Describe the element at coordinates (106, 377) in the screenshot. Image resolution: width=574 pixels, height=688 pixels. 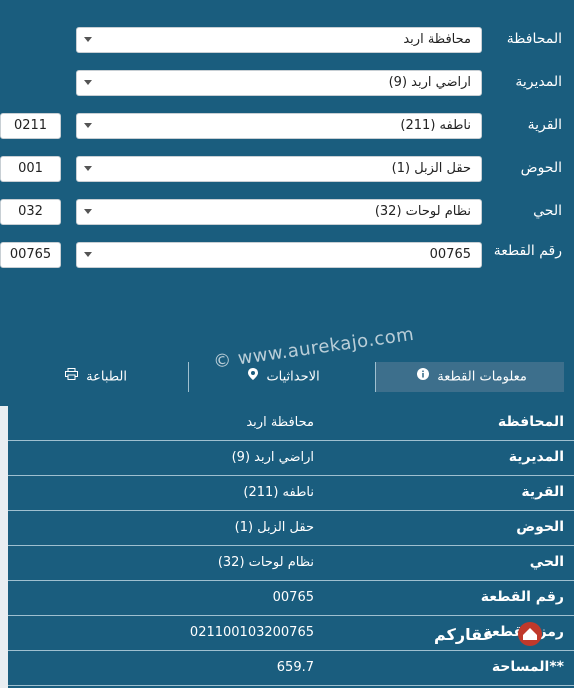
I see `tab-print-label: الطباعة` at that location.